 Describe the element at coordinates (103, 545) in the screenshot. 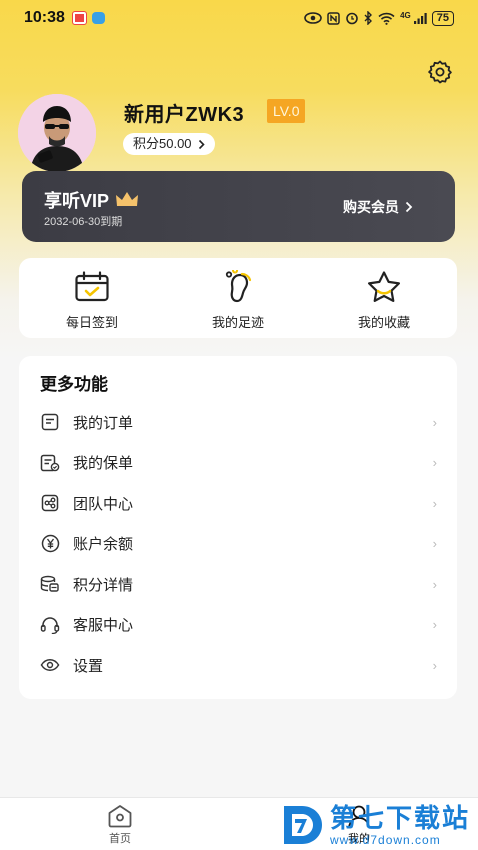

I see `menu-item-label: 账户余额` at that location.